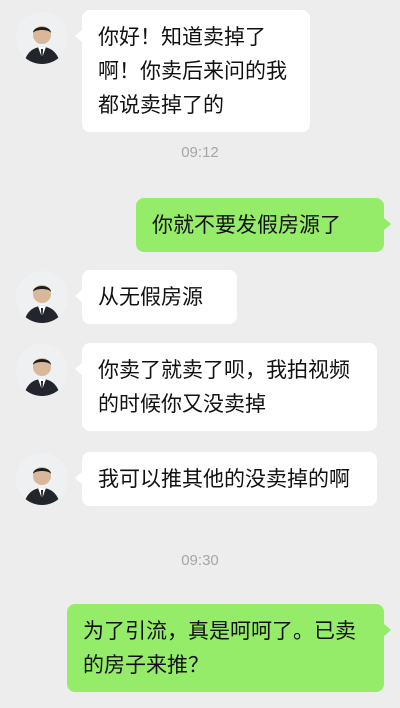  I want to click on incoming-message-bubble: 从无假房源, so click(156, 297).